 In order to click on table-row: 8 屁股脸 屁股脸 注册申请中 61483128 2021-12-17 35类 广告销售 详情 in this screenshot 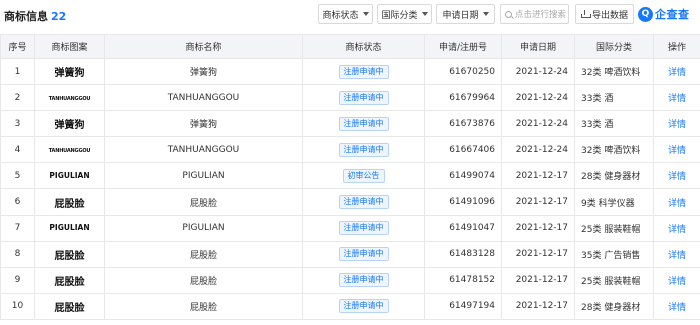, I will do `click(350, 254)`.